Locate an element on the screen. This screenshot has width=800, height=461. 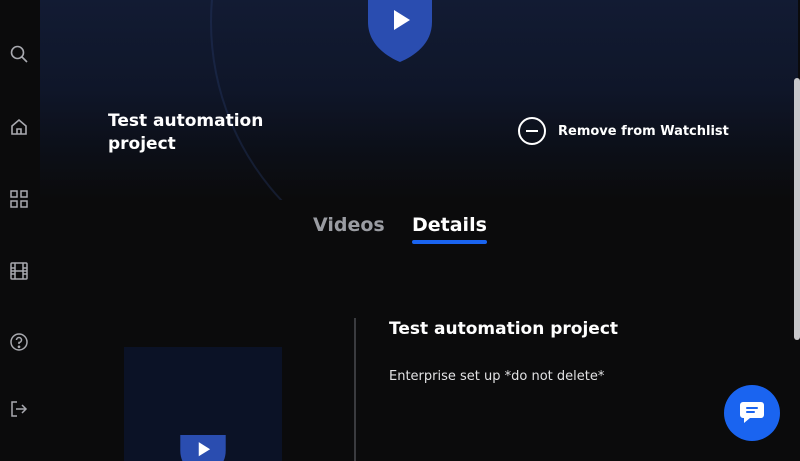
details-divider is located at coordinates (355, 389).